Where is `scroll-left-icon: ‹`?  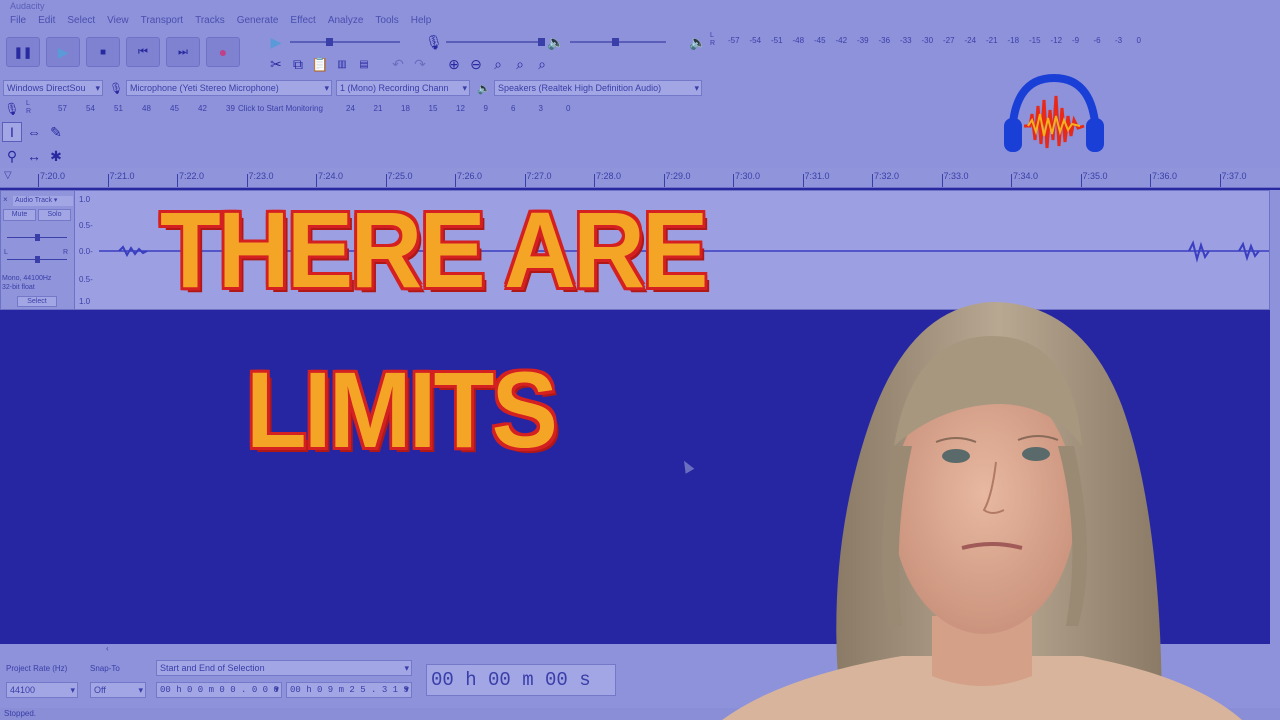
scroll-left-icon: ‹ is located at coordinates (107, 648).